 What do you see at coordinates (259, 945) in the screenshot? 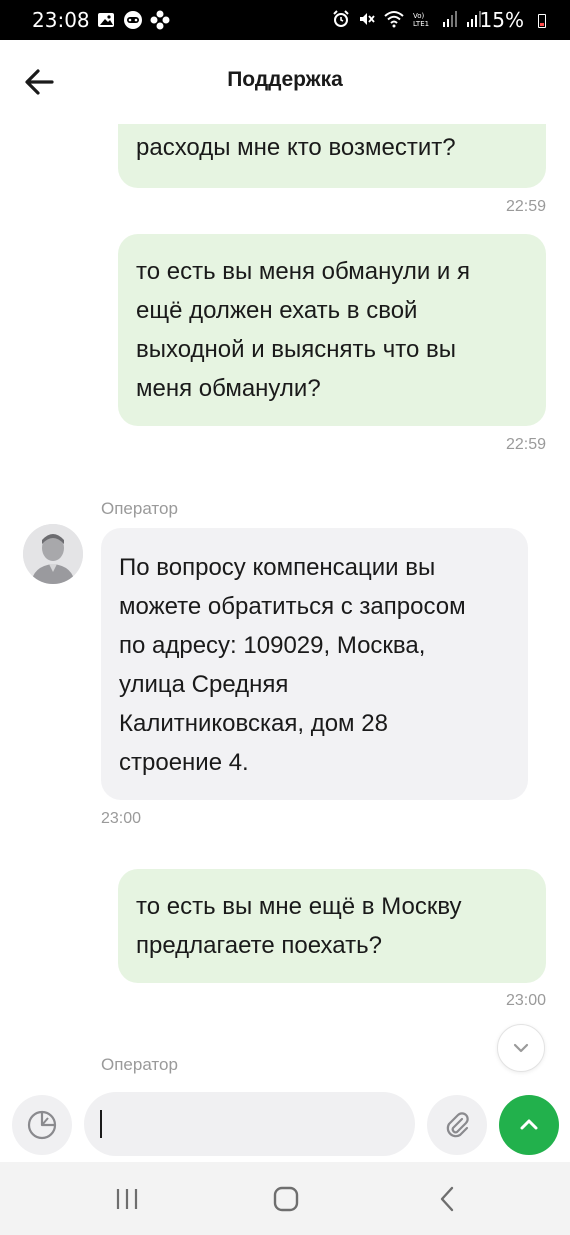
I see `message-text-line: предлагаете поехать?` at bounding box center [259, 945].